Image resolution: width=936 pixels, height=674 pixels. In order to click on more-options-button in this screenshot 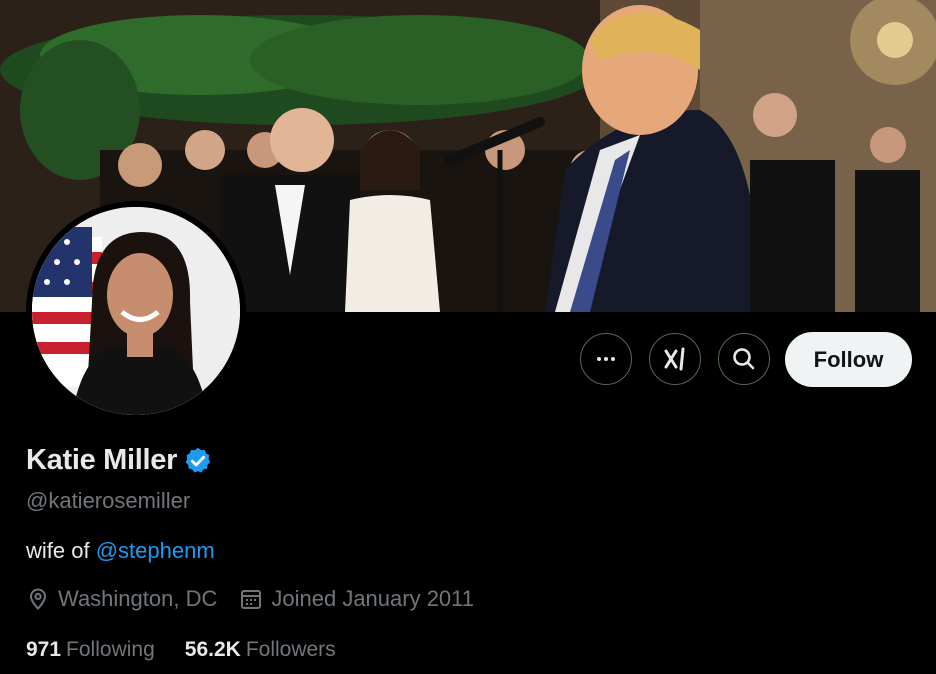, I will do `click(606, 359)`.